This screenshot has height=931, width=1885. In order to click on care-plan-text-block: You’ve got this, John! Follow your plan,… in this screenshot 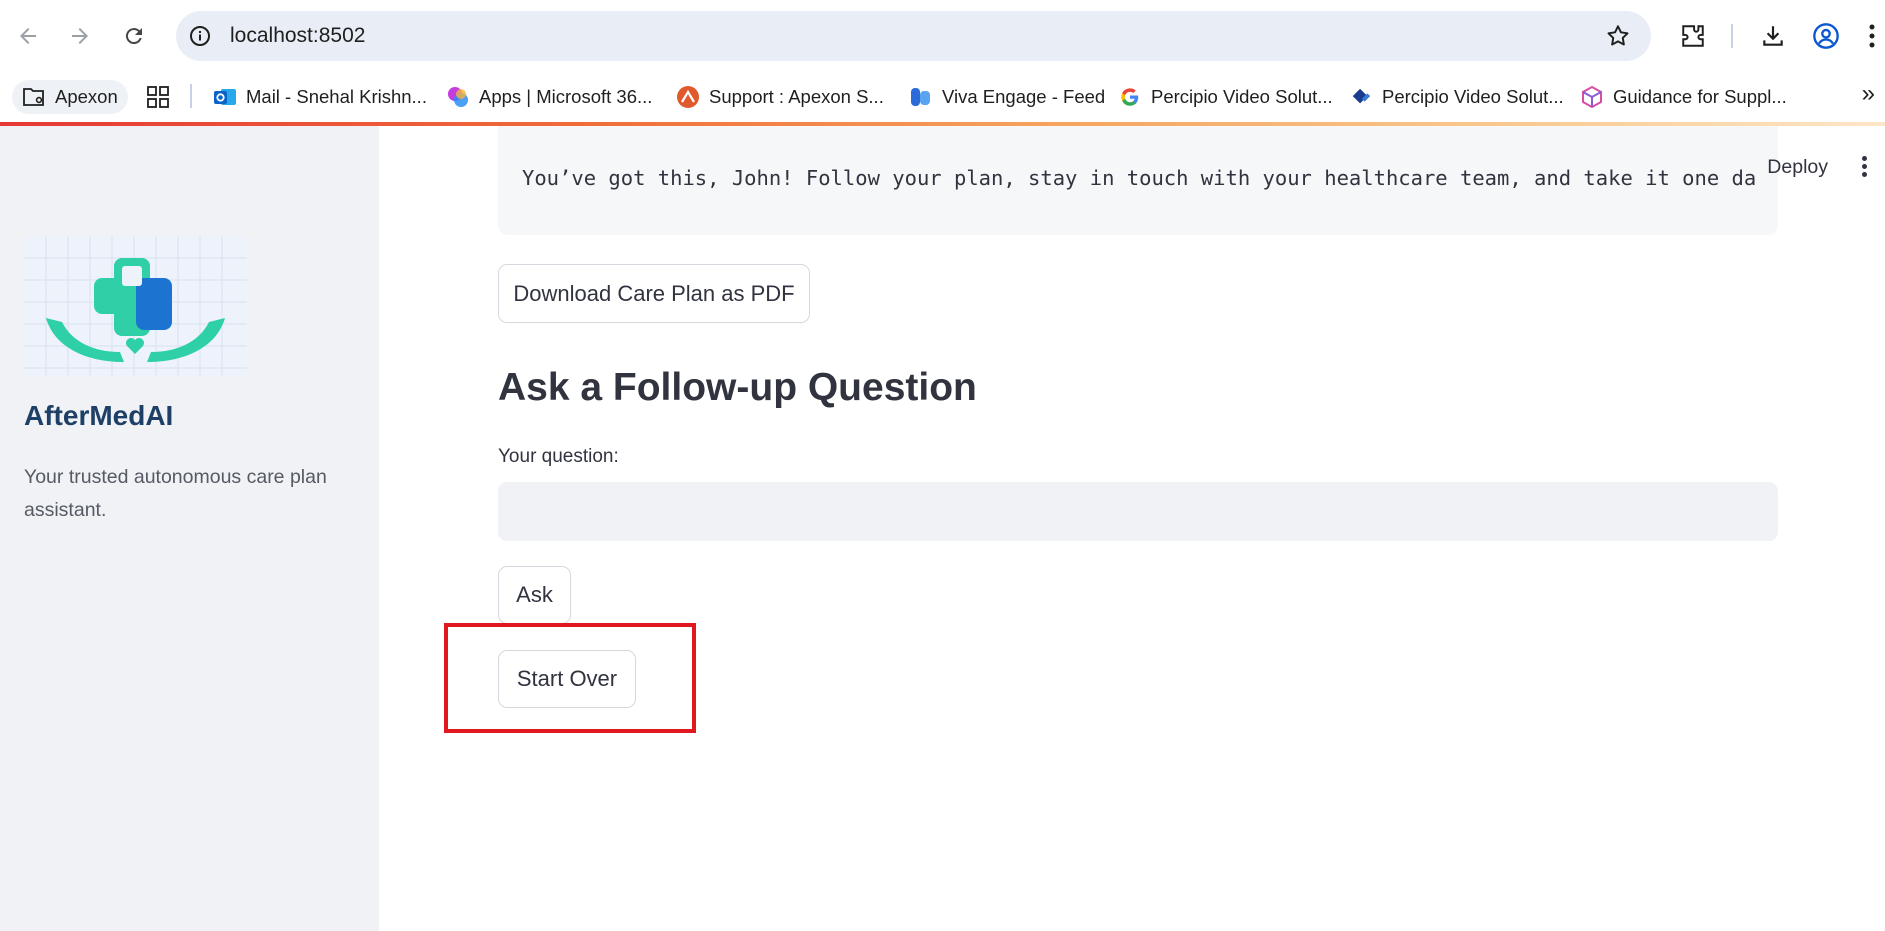, I will do `click(1138, 180)`.